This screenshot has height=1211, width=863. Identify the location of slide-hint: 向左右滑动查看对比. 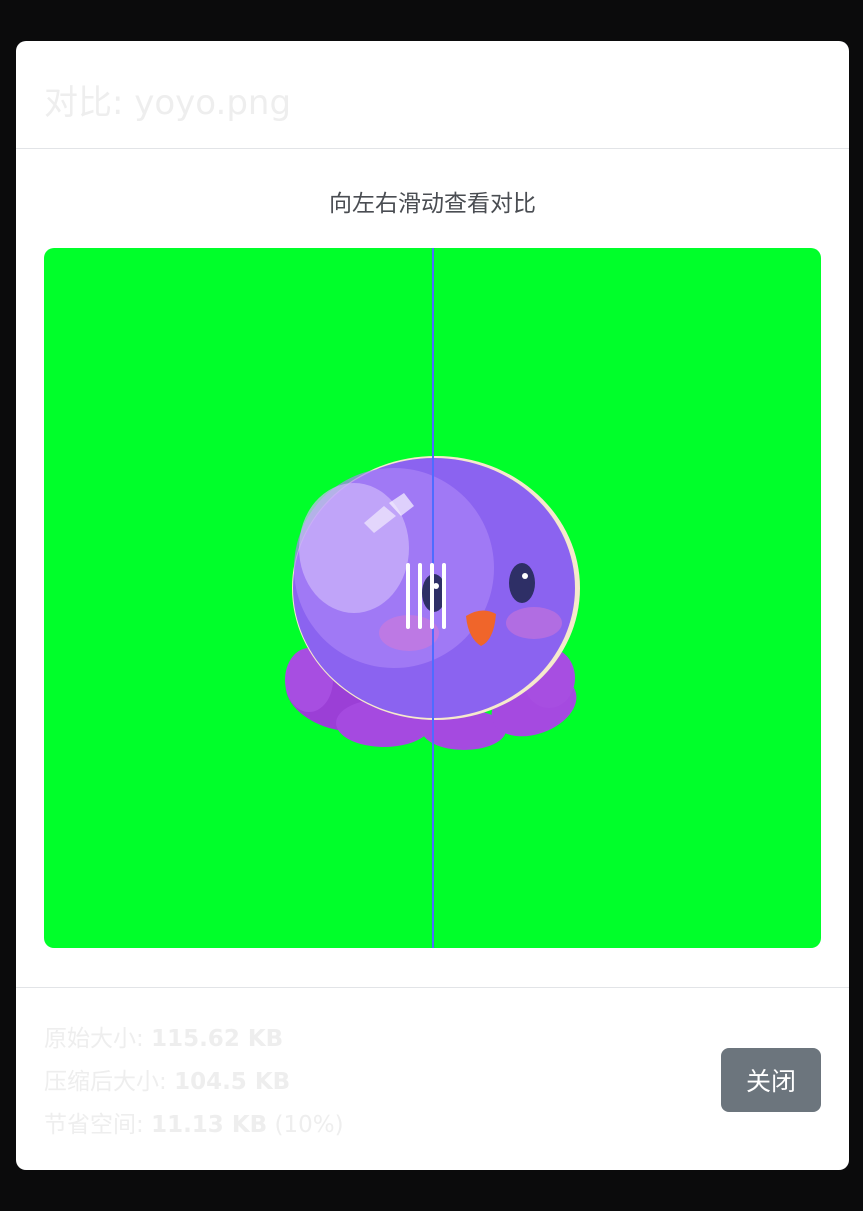
(432, 204).